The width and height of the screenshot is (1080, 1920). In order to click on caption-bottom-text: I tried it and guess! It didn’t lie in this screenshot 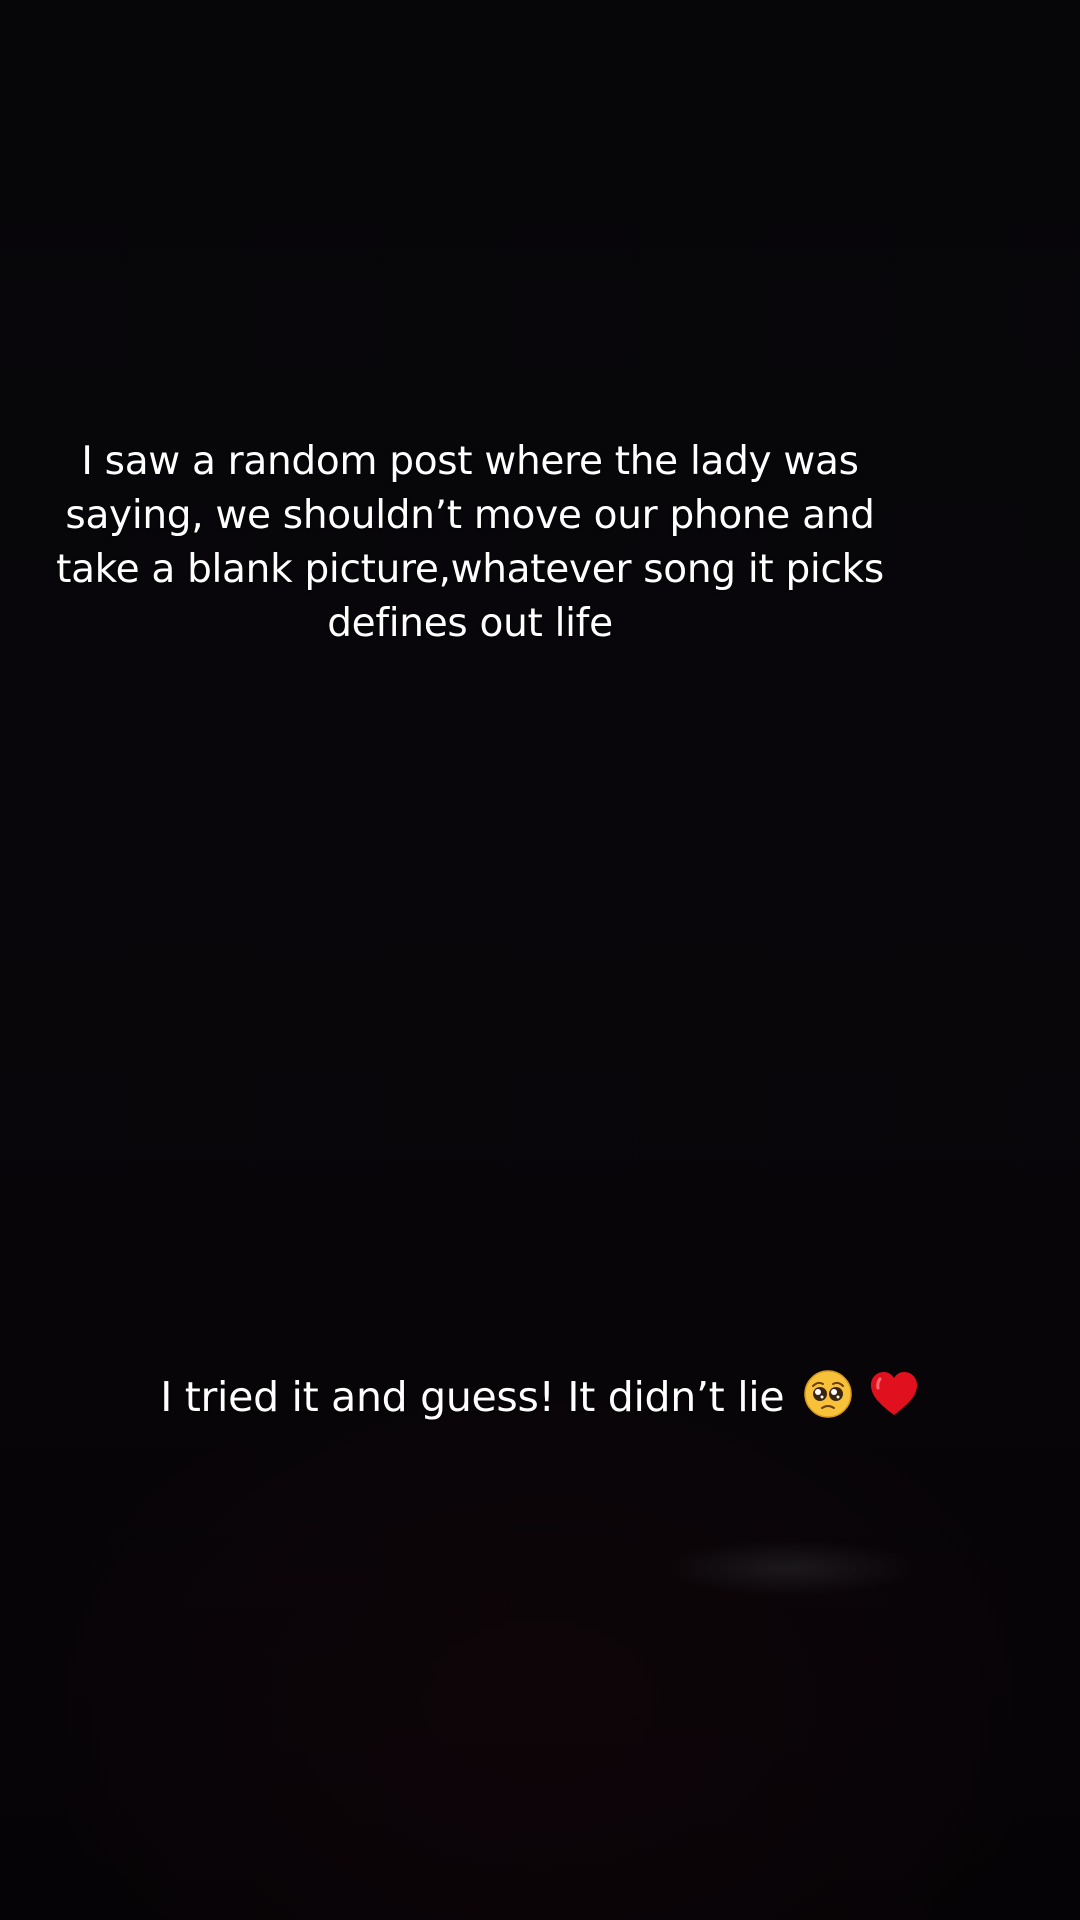, I will do `click(472, 1397)`.